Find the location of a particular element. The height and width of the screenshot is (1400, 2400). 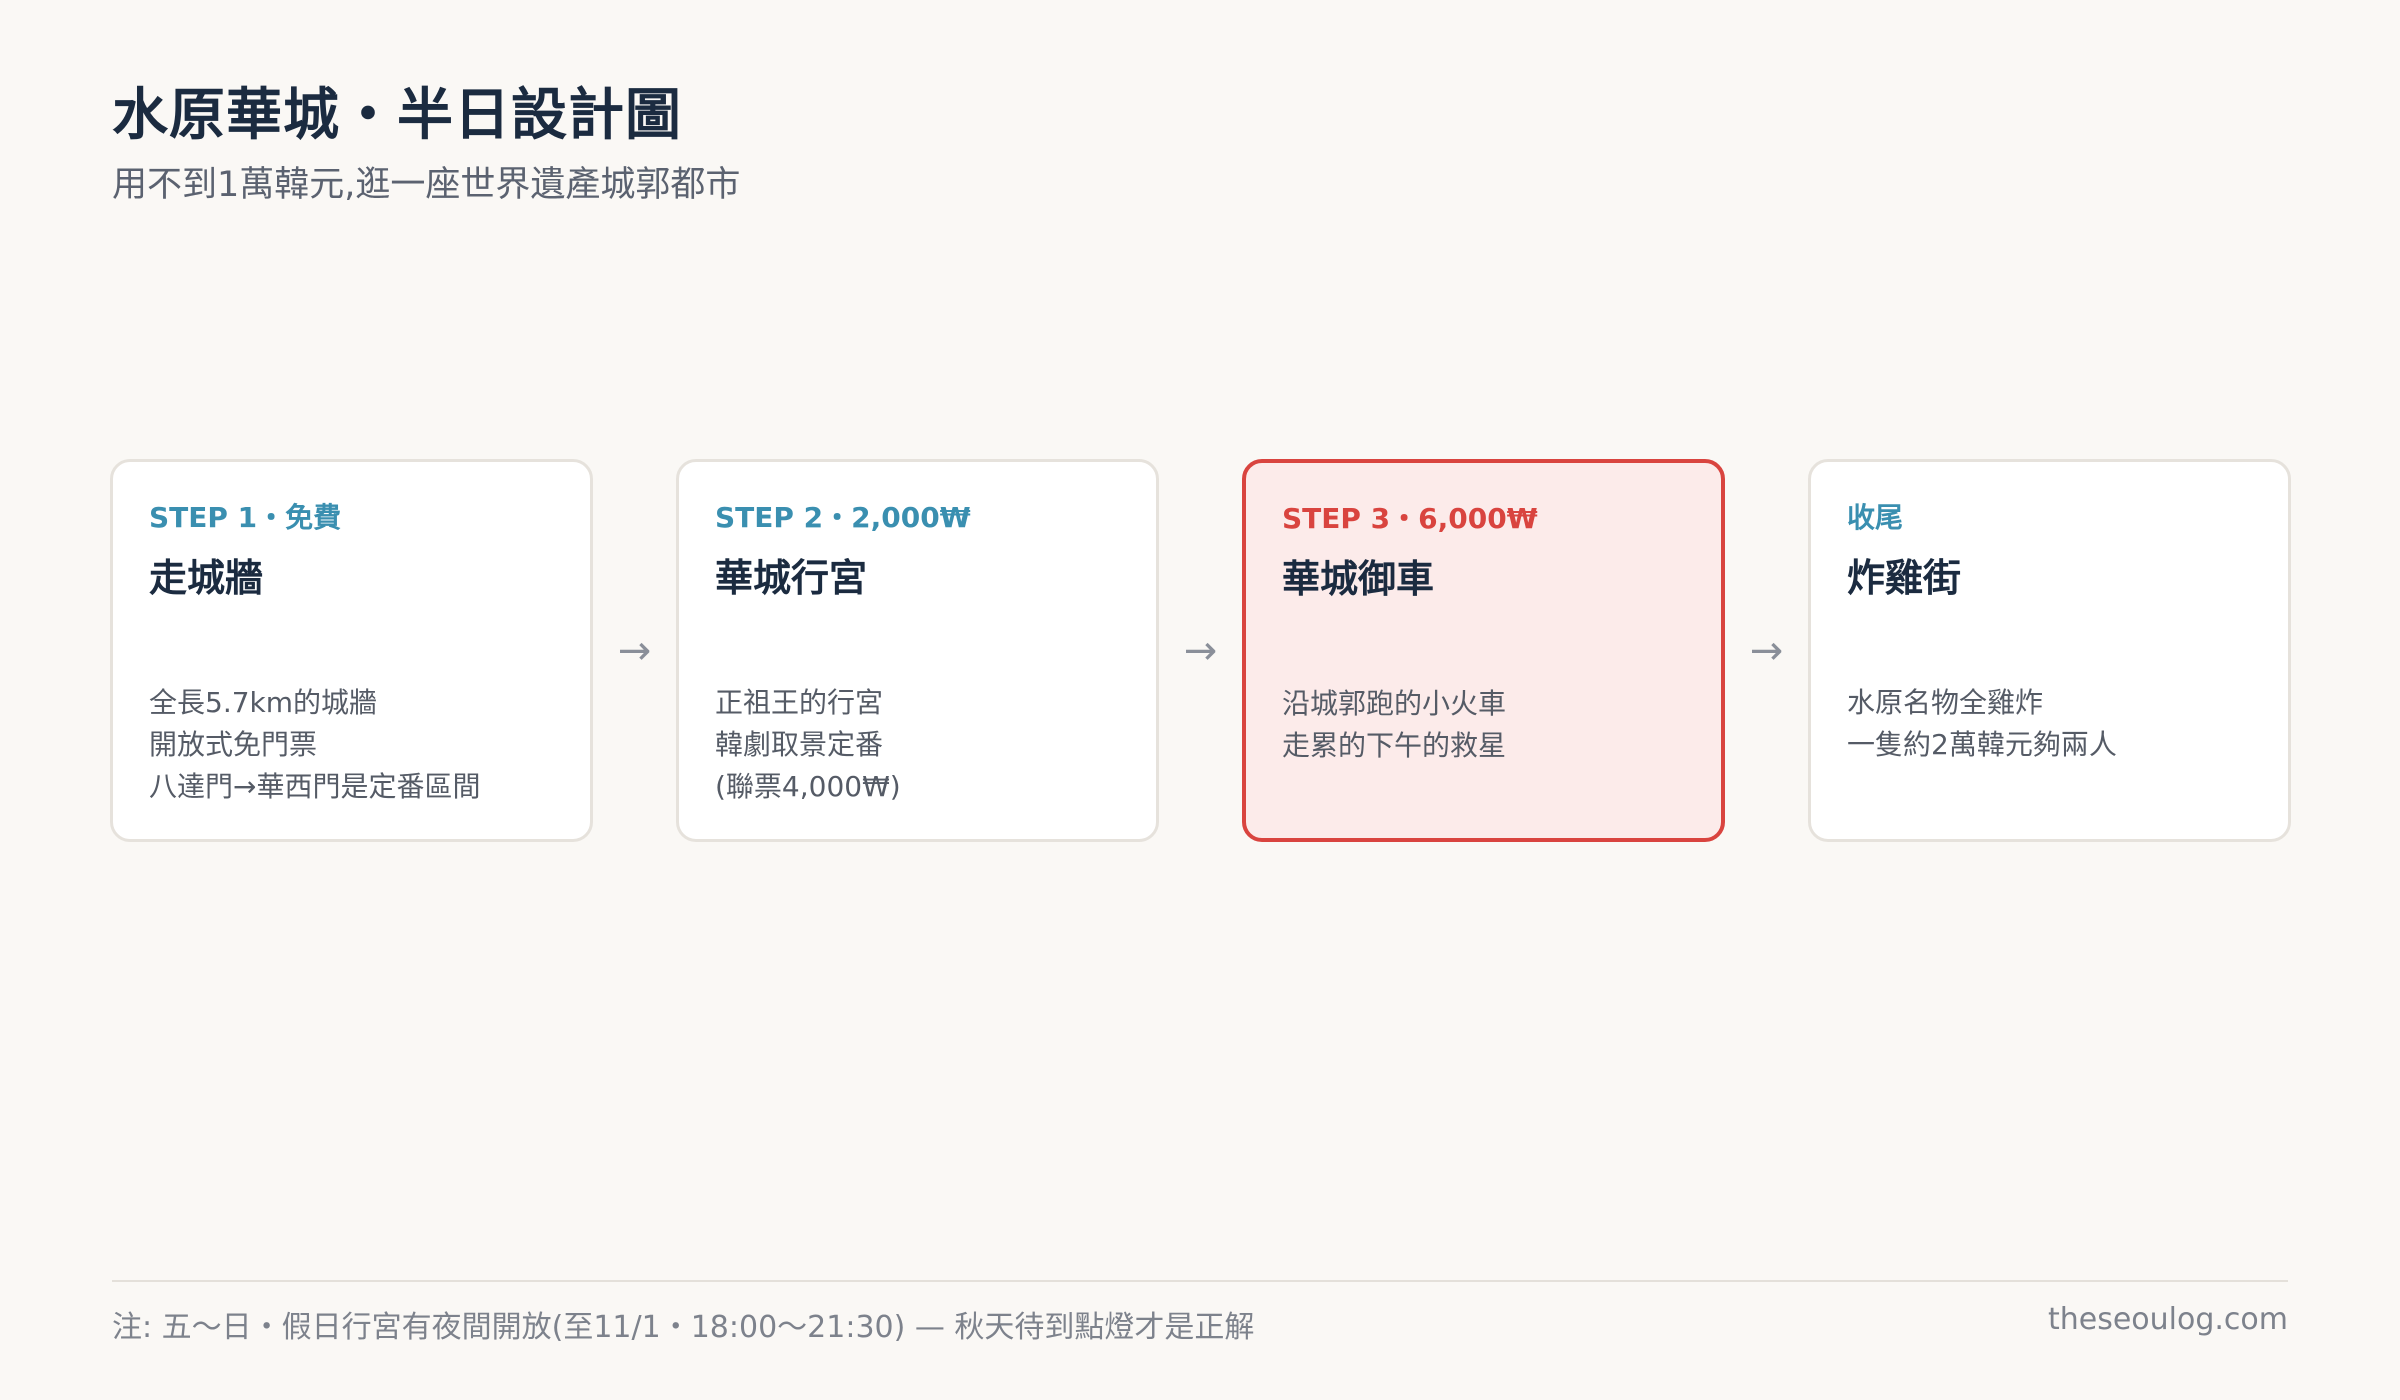

description-line: 水原名物全雞炸 is located at coordinates (1945, 702).